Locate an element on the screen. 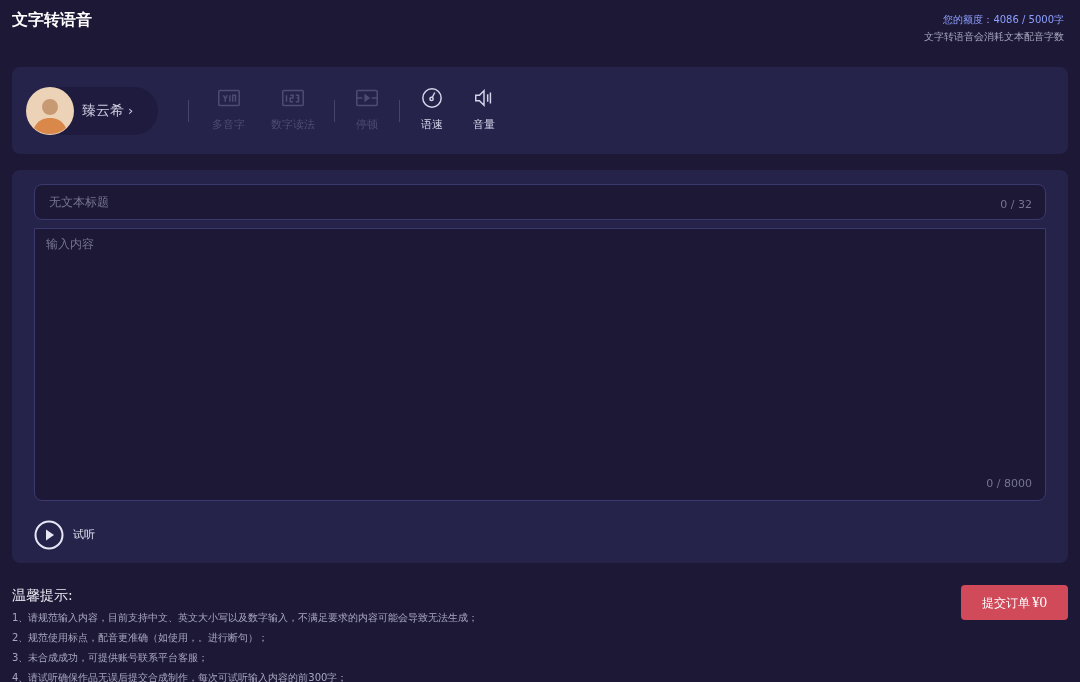 Image resolution: width=1080 pixels, height=682 pixels. voice-selector: 臻云希 › is located at coordinates (92, 110).